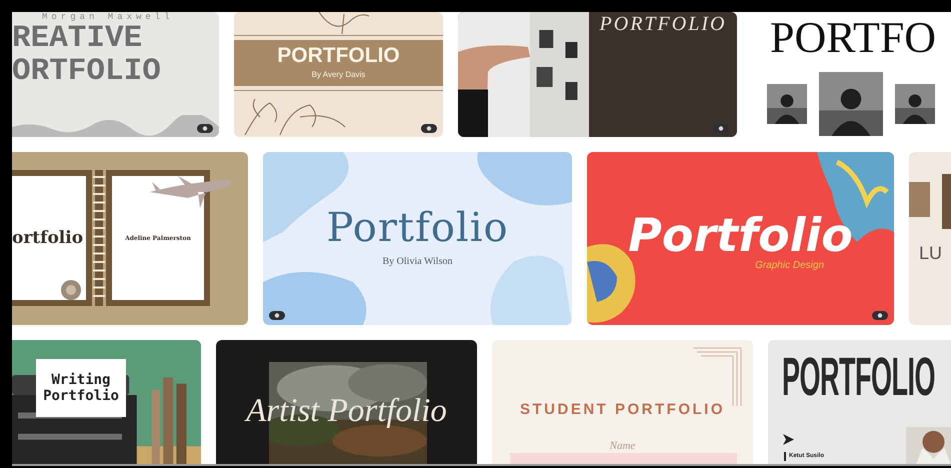 The width and height of the screenshot is (951, 468). Describe the element at coordinates (623, 446) in the screenshot. I see `template-text: Name` at that location.